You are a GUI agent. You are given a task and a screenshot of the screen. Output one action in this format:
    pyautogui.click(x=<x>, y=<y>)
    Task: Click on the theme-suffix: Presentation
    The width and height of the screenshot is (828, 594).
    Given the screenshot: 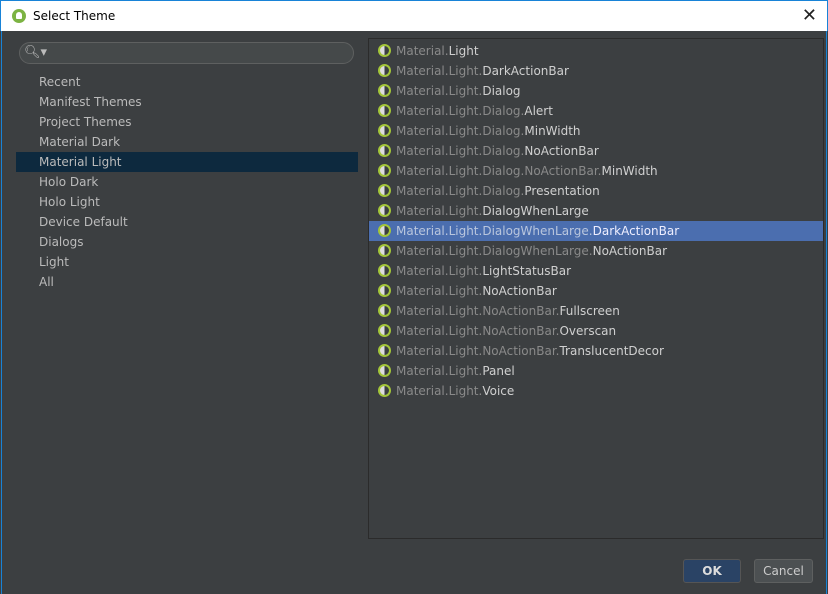 What is the action you would take?
    pyautogui.click(x=562, y=191)
    